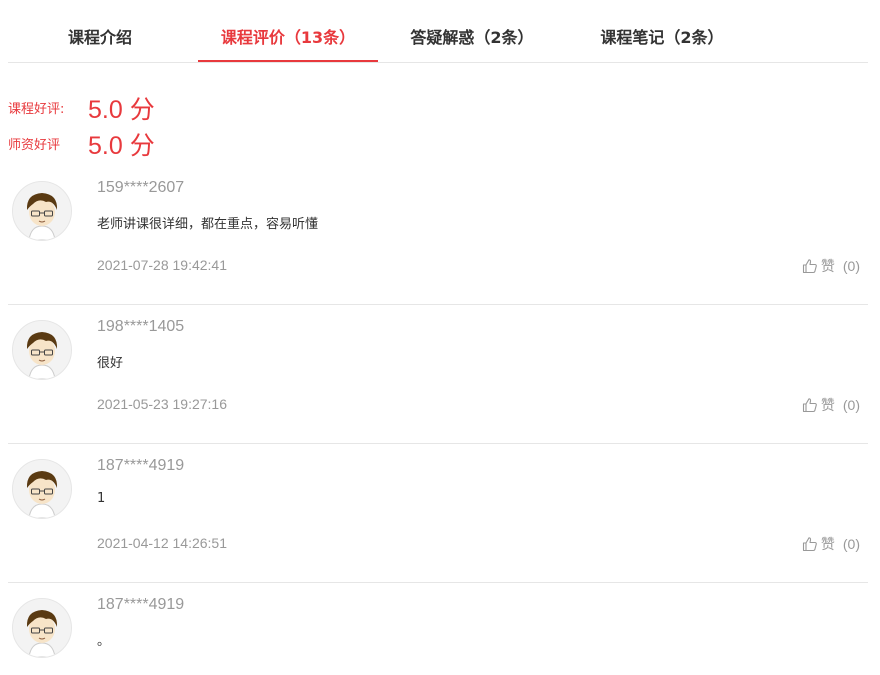 The height and width of the screenshot is (675, 880). What do you see at coordinates (121, 110) in the screenshot?
I see `course-rating-value: 5.0 分` at bounding box center [121, 110].